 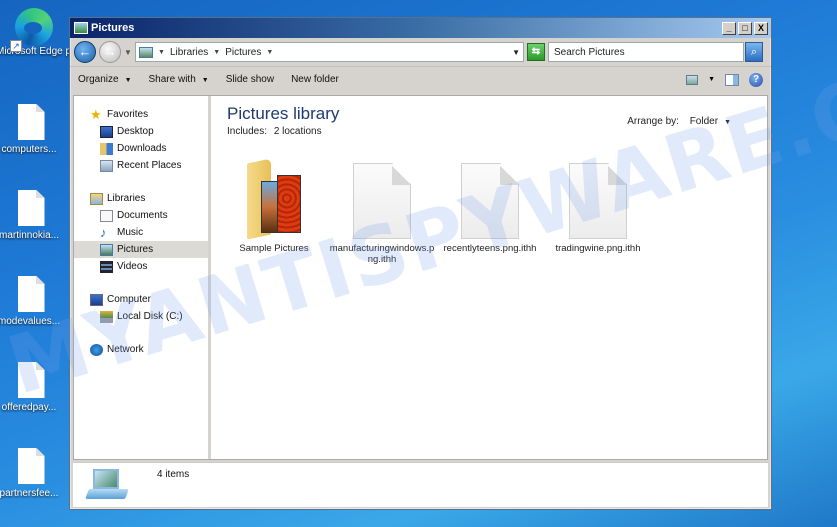 I want to click on item-count: 4 items, so click(x=173, y=474).